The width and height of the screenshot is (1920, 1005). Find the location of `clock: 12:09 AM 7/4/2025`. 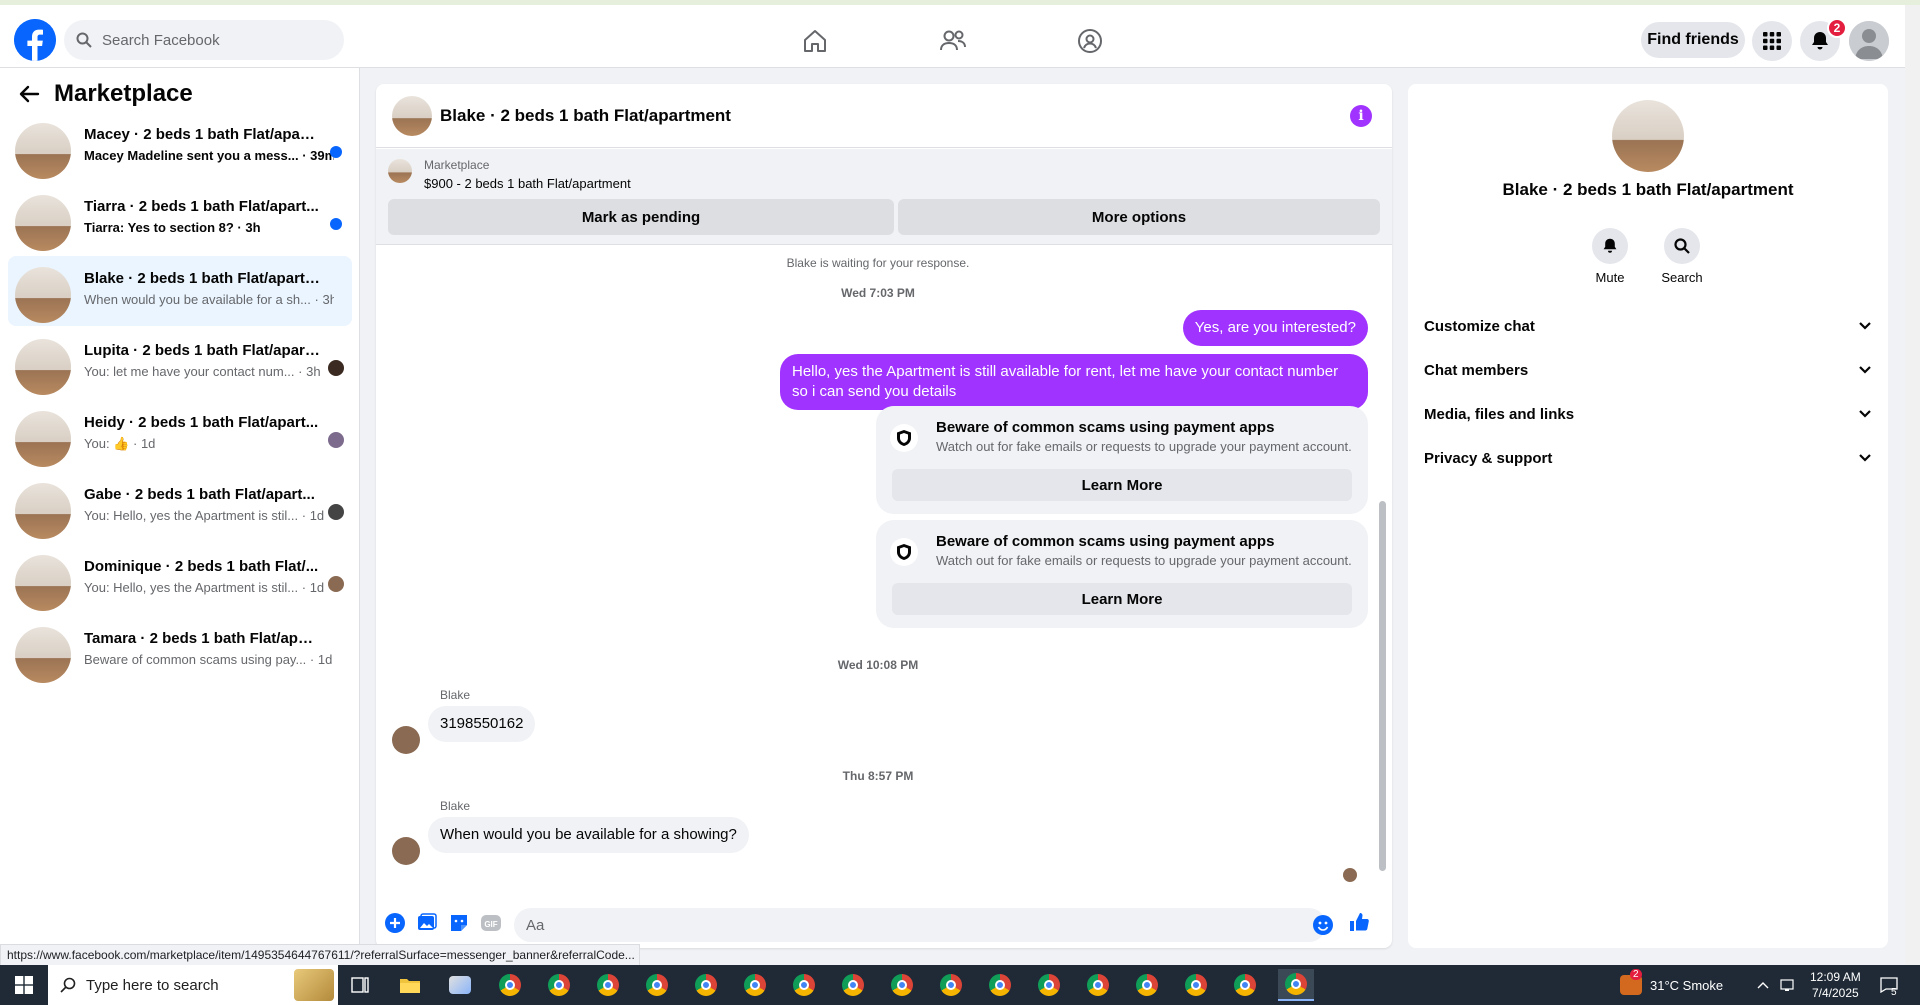

clock: 12:09 AM 7/4/2025 is located at coordinates (1835, 985).